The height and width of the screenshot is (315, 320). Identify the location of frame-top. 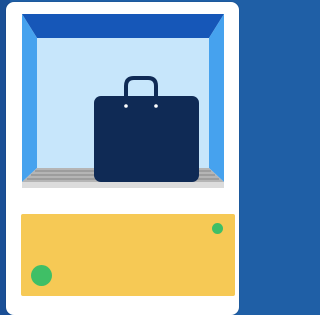
(123, 26).